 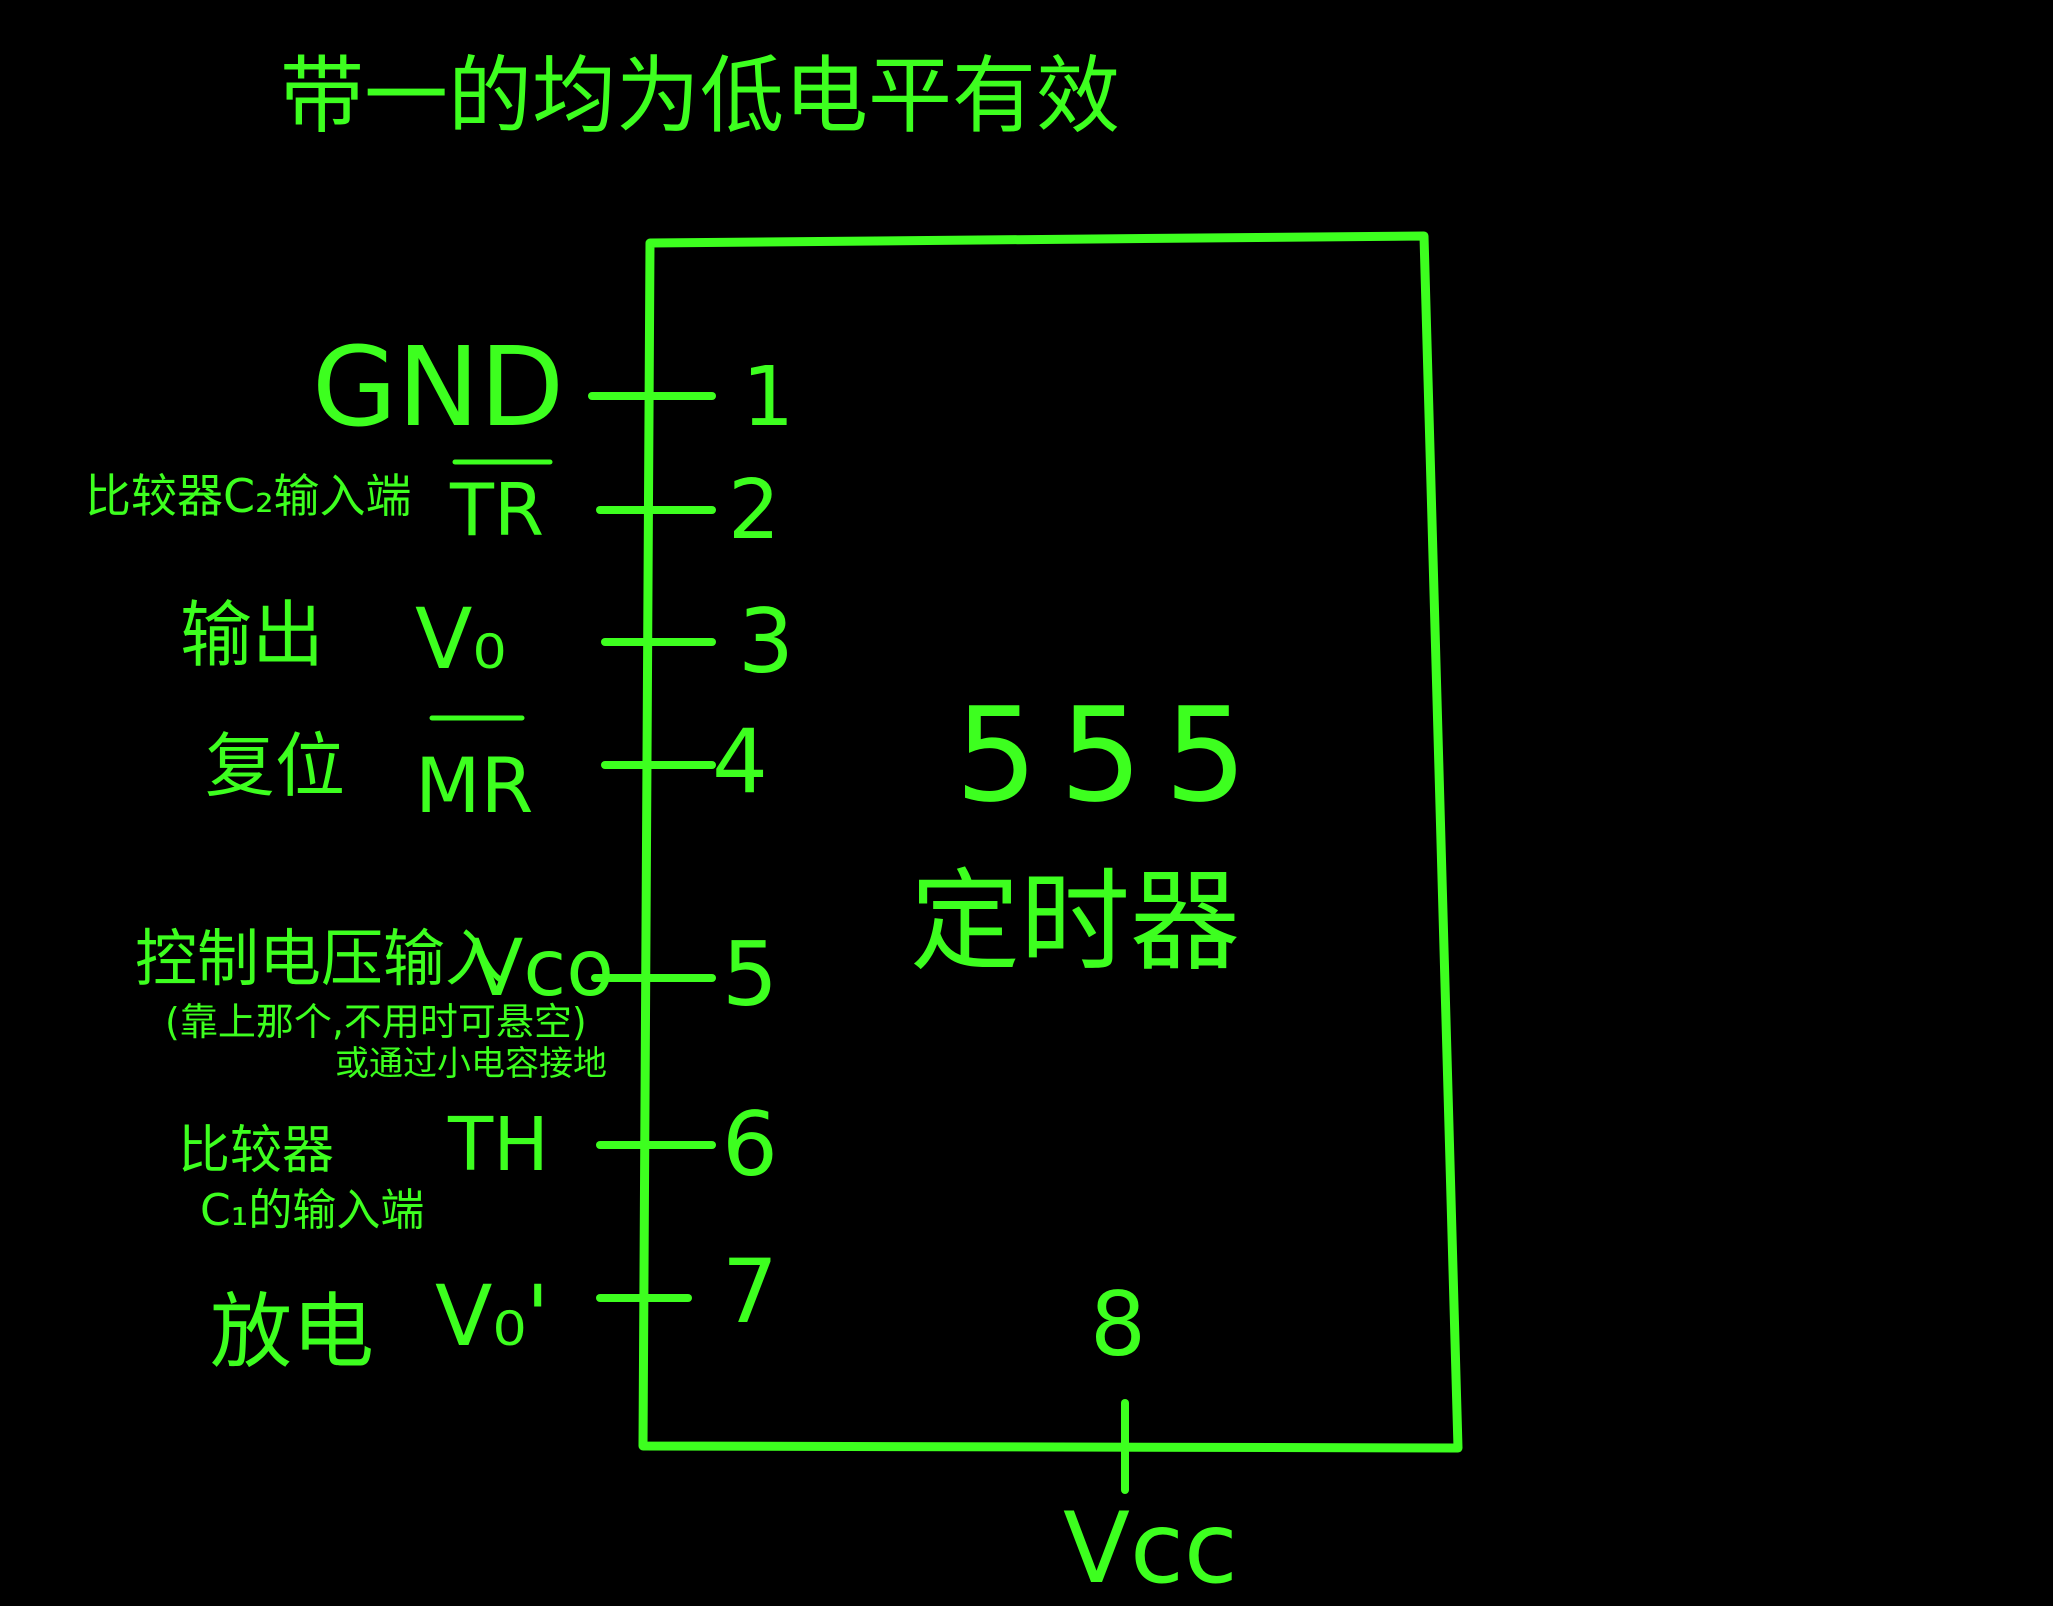 I want to click on pin-2-description: 比较器C₂输入端, so click(x=248, y=496).